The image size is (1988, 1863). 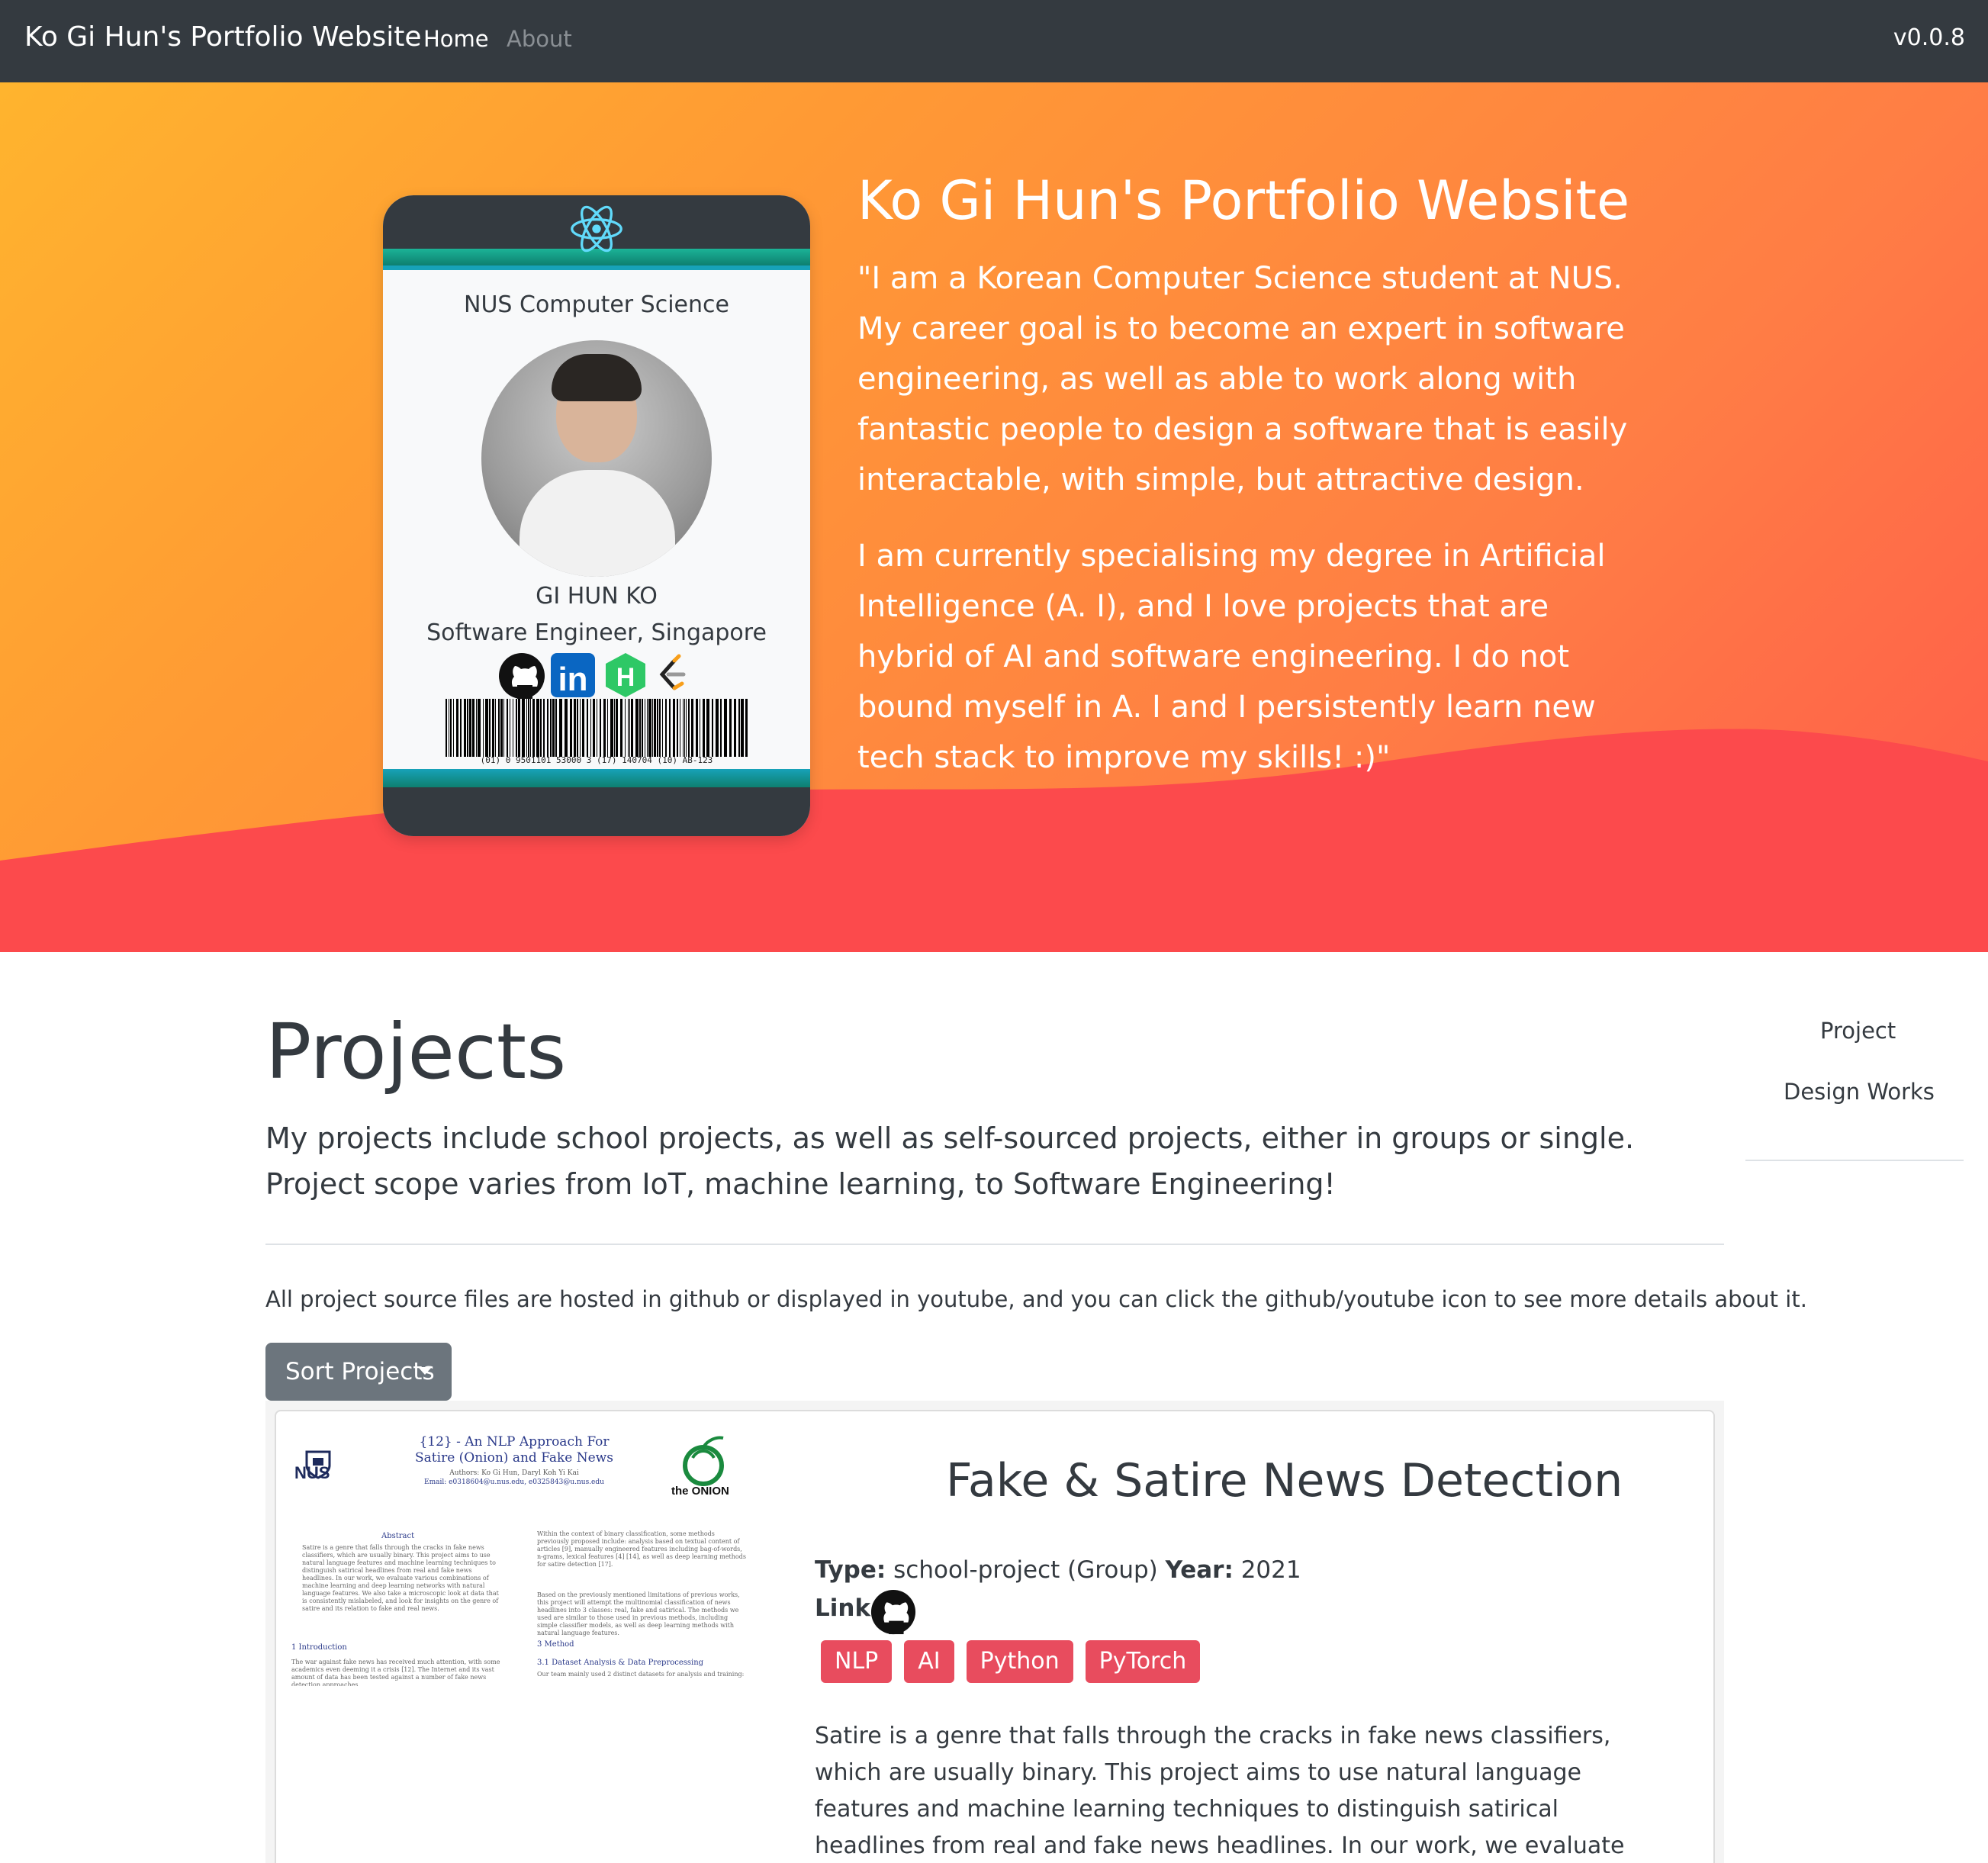 What do you see at coordinates (700, 1492) in the screenshot?
I see `onion-logo-text: the ONION` at bounding box center [700, 1492].